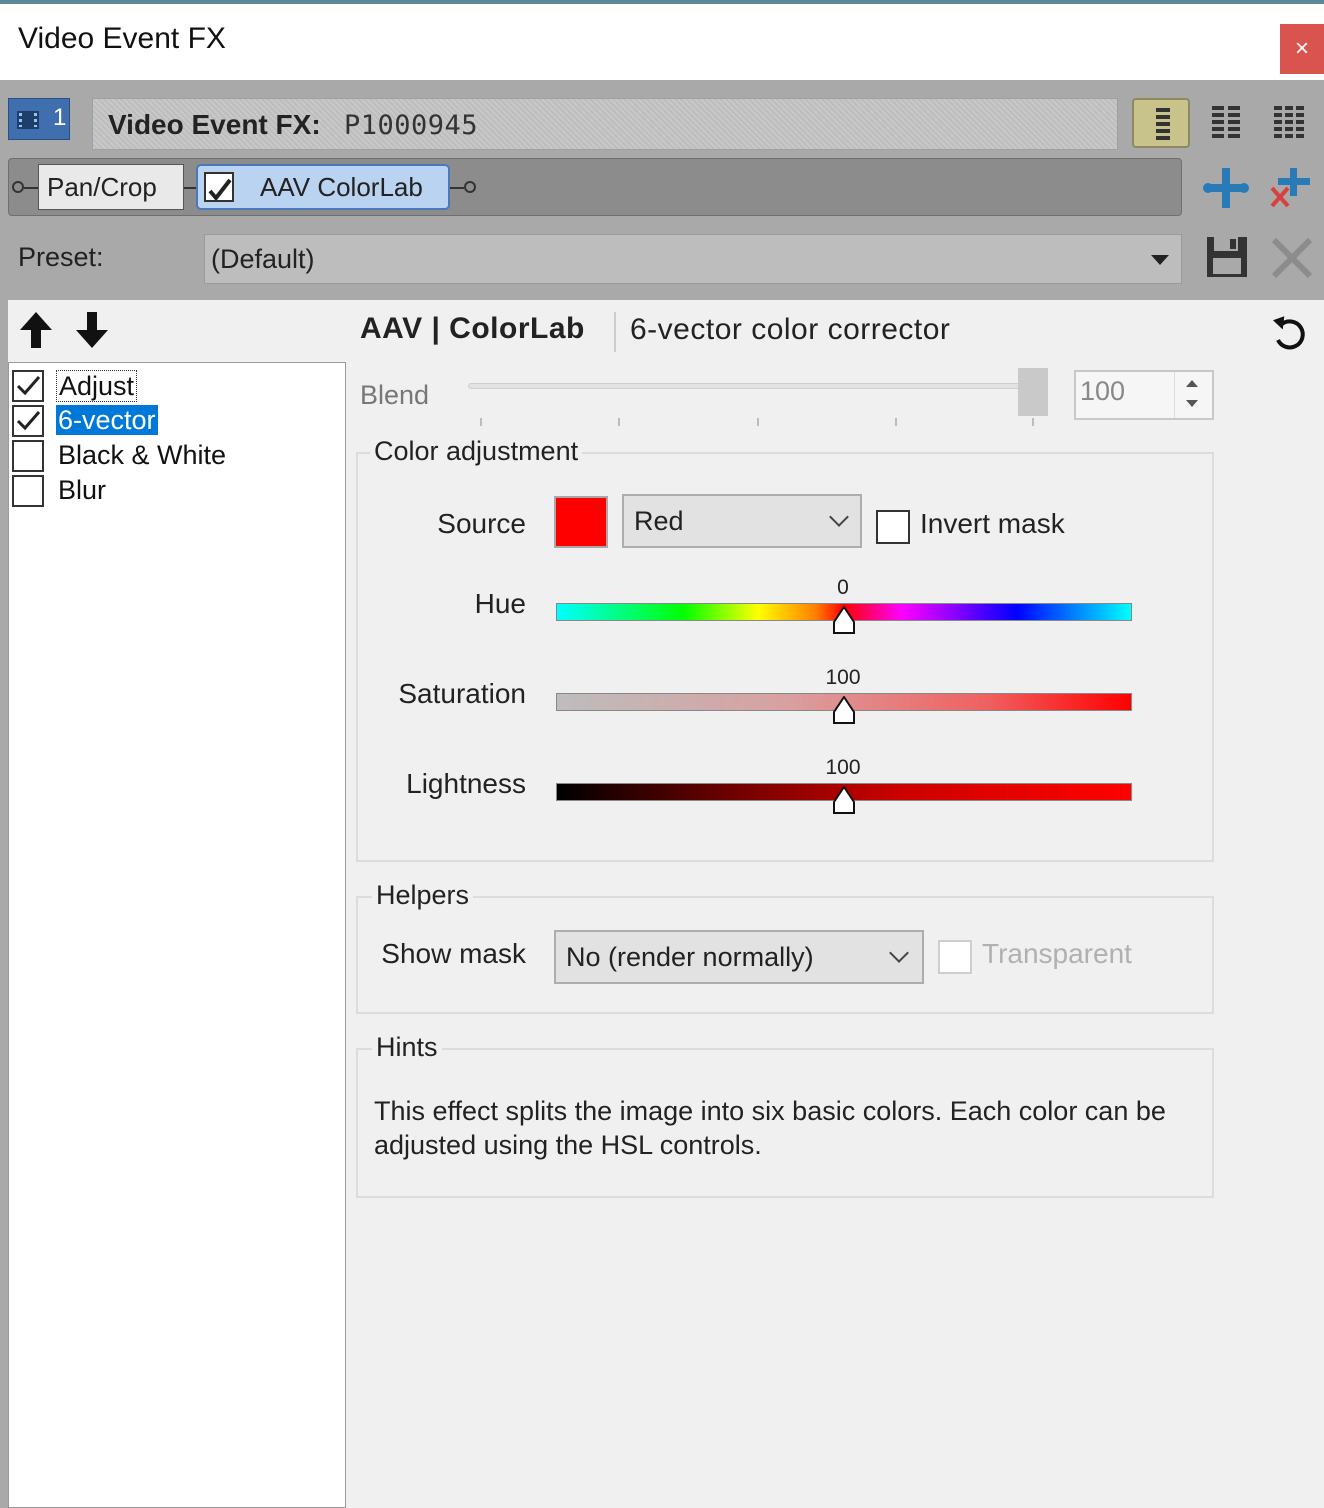 This screenshot has height=1508, width=1324. Describe the element at coordinates (1226, 122) in the screenshot. I see `grid-view-icon` at that location.